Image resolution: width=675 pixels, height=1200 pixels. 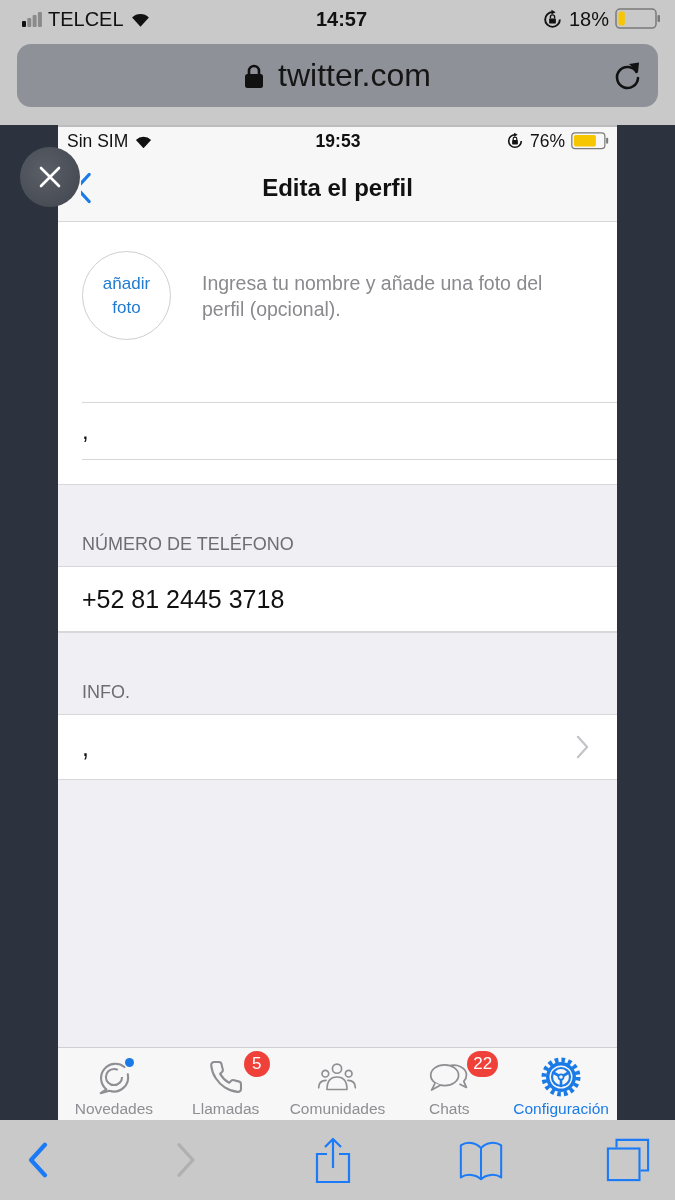 I want to click on back-button, so click(x=86, y=188).